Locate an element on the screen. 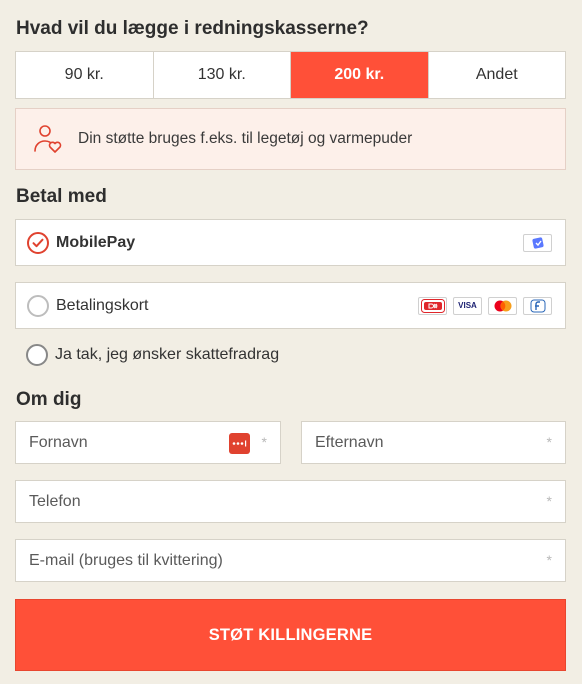 This screenshot has height=684, width=582. amount-option-other: Andet is located at coordinates (497, 75).